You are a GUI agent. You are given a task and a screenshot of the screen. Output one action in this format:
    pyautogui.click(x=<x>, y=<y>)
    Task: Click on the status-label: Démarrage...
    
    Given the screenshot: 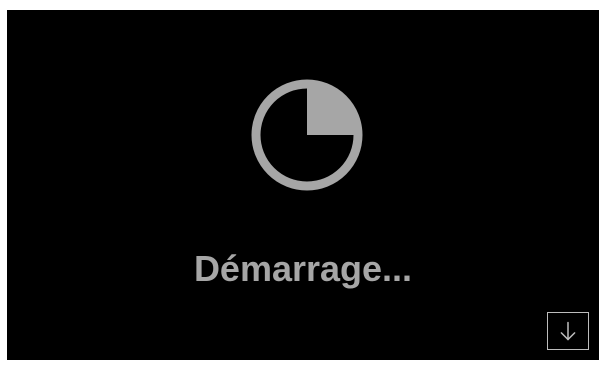 What is the action you would take?
    pyautogui.click(x=303, y=268)
    